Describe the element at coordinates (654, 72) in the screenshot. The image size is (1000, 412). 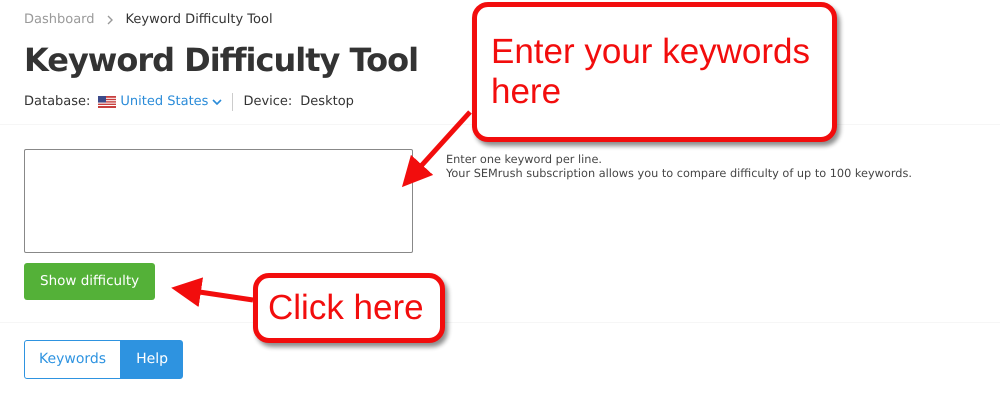
I see `callout: Enter your keywords here` at that location.